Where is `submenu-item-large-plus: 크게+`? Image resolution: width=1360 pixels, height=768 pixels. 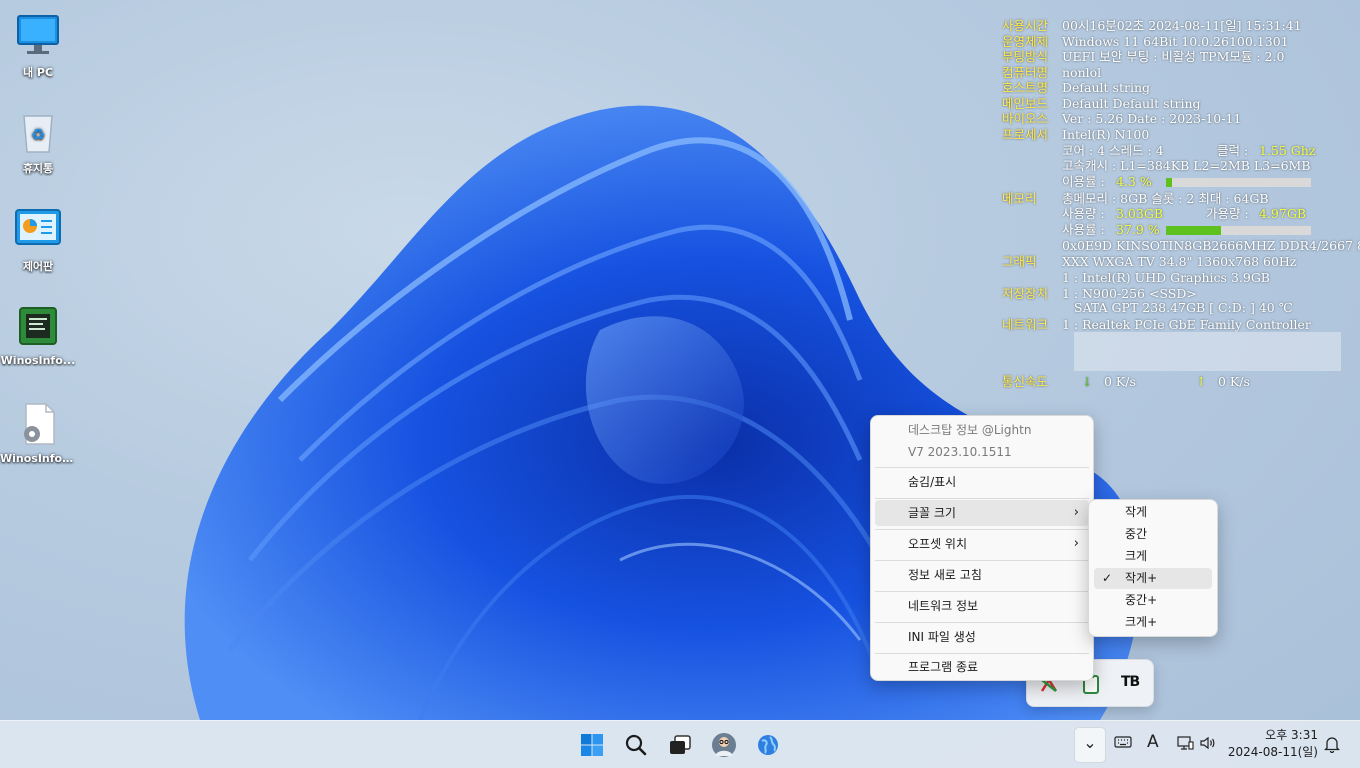 submenu-item-large-plus: 크게+ is located at coordinates (1153, 622).